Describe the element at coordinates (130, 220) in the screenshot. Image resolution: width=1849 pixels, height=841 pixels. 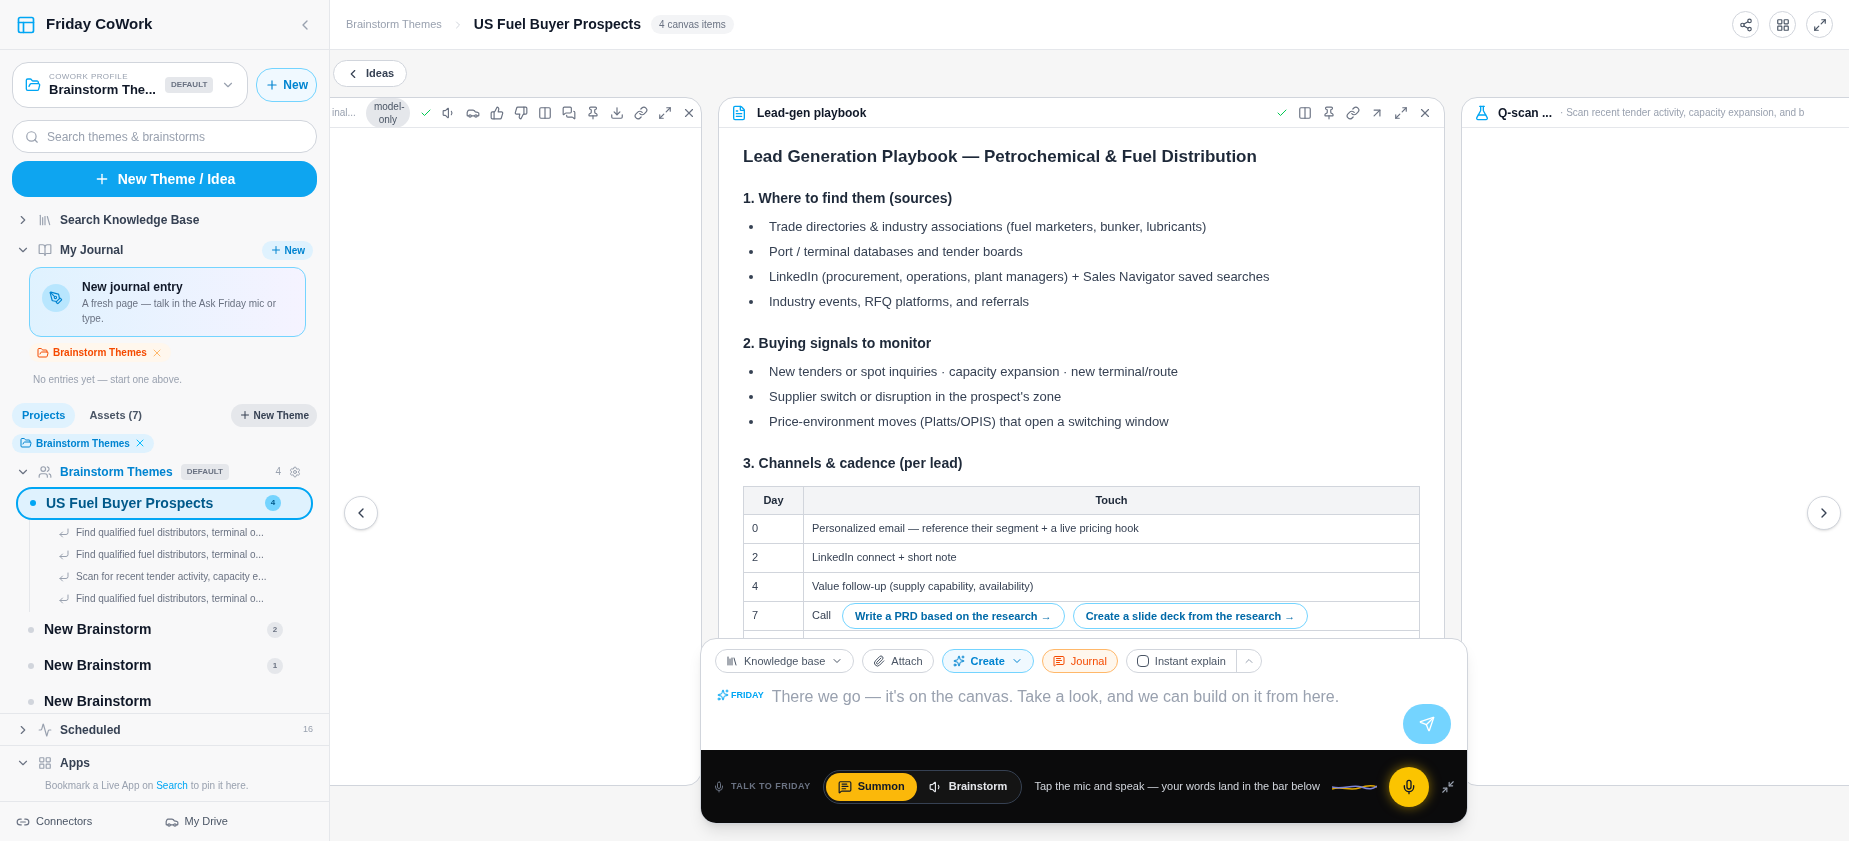
I see `section-title: Search Knowledge Base` at that location.